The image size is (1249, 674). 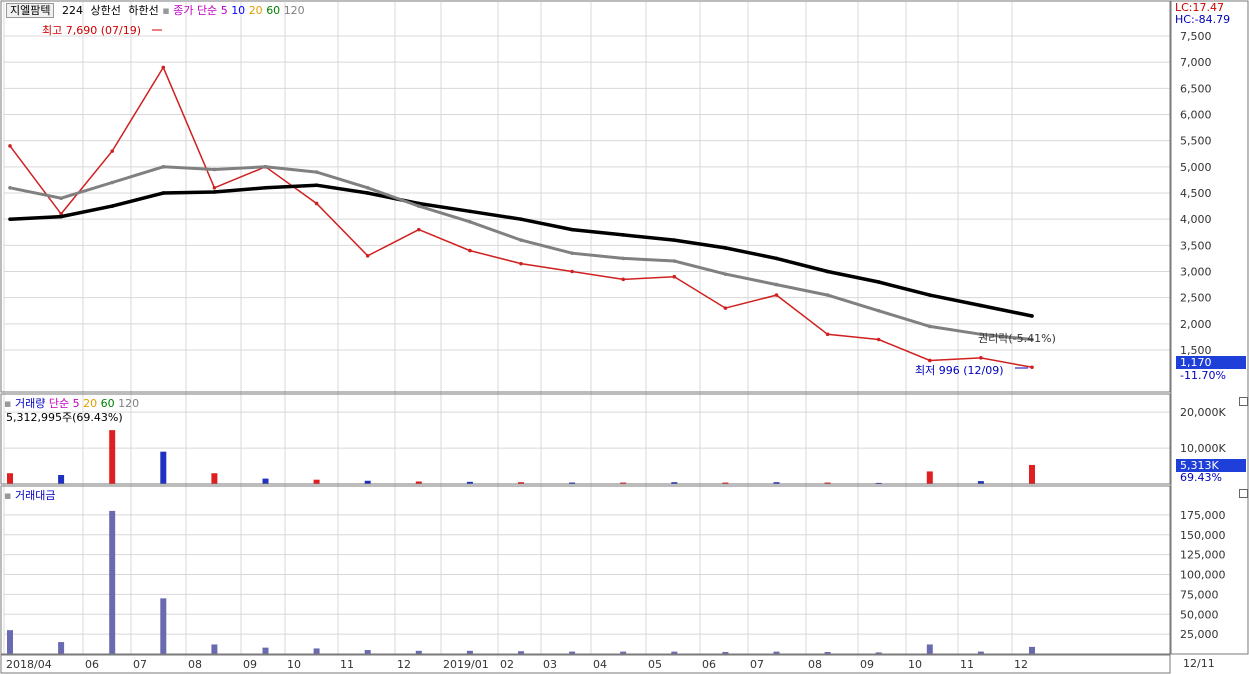 I want to click on price-tick-label: 4,000, so click(x=1196, y=219).